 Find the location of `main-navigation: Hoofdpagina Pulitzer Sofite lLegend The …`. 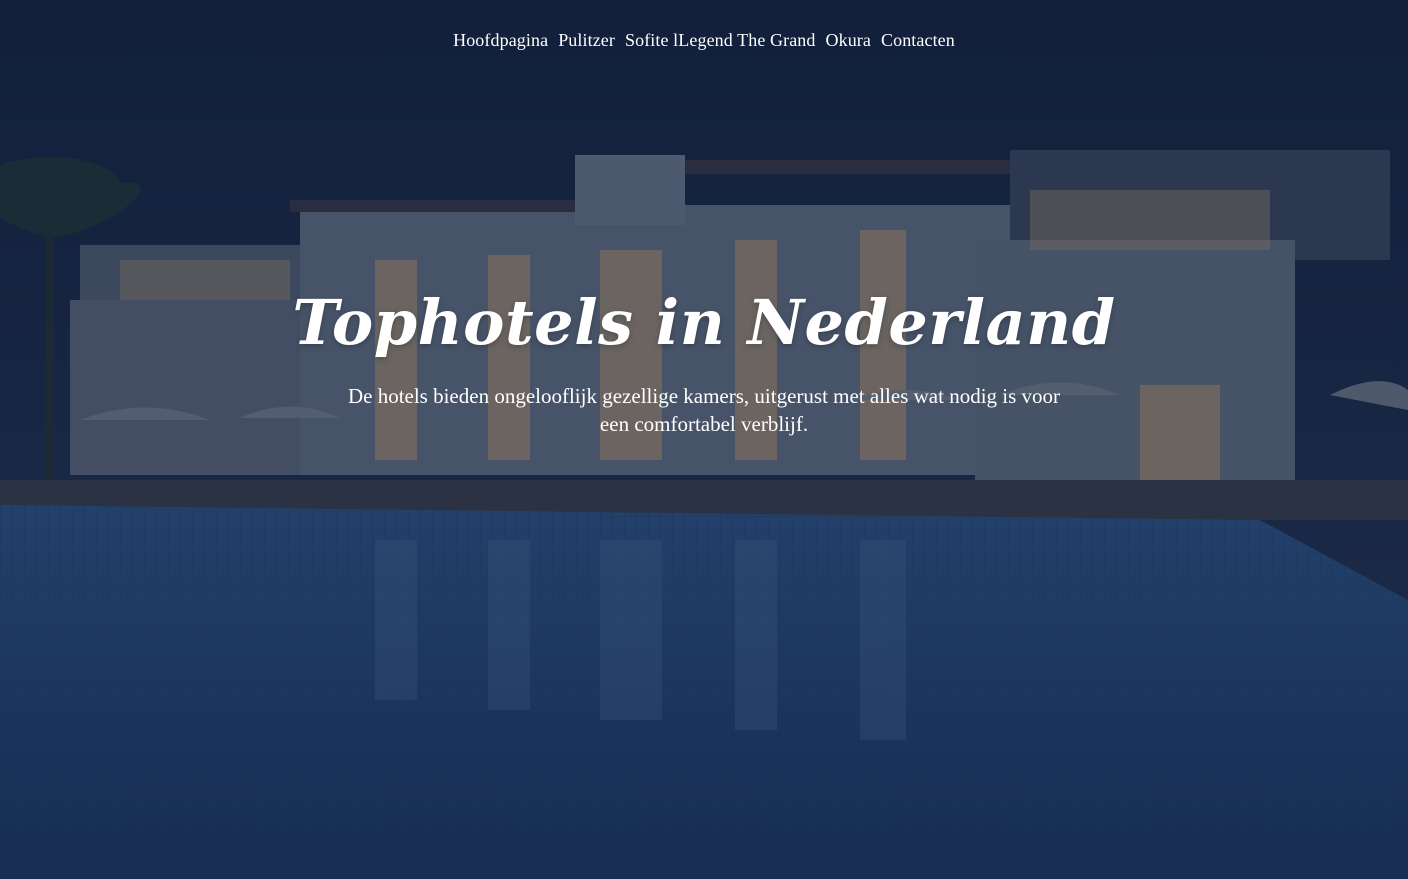

main-navigation: Hoofdpagina Pulitzer Sofite lLegend The … is located at coordinates (704, 40).